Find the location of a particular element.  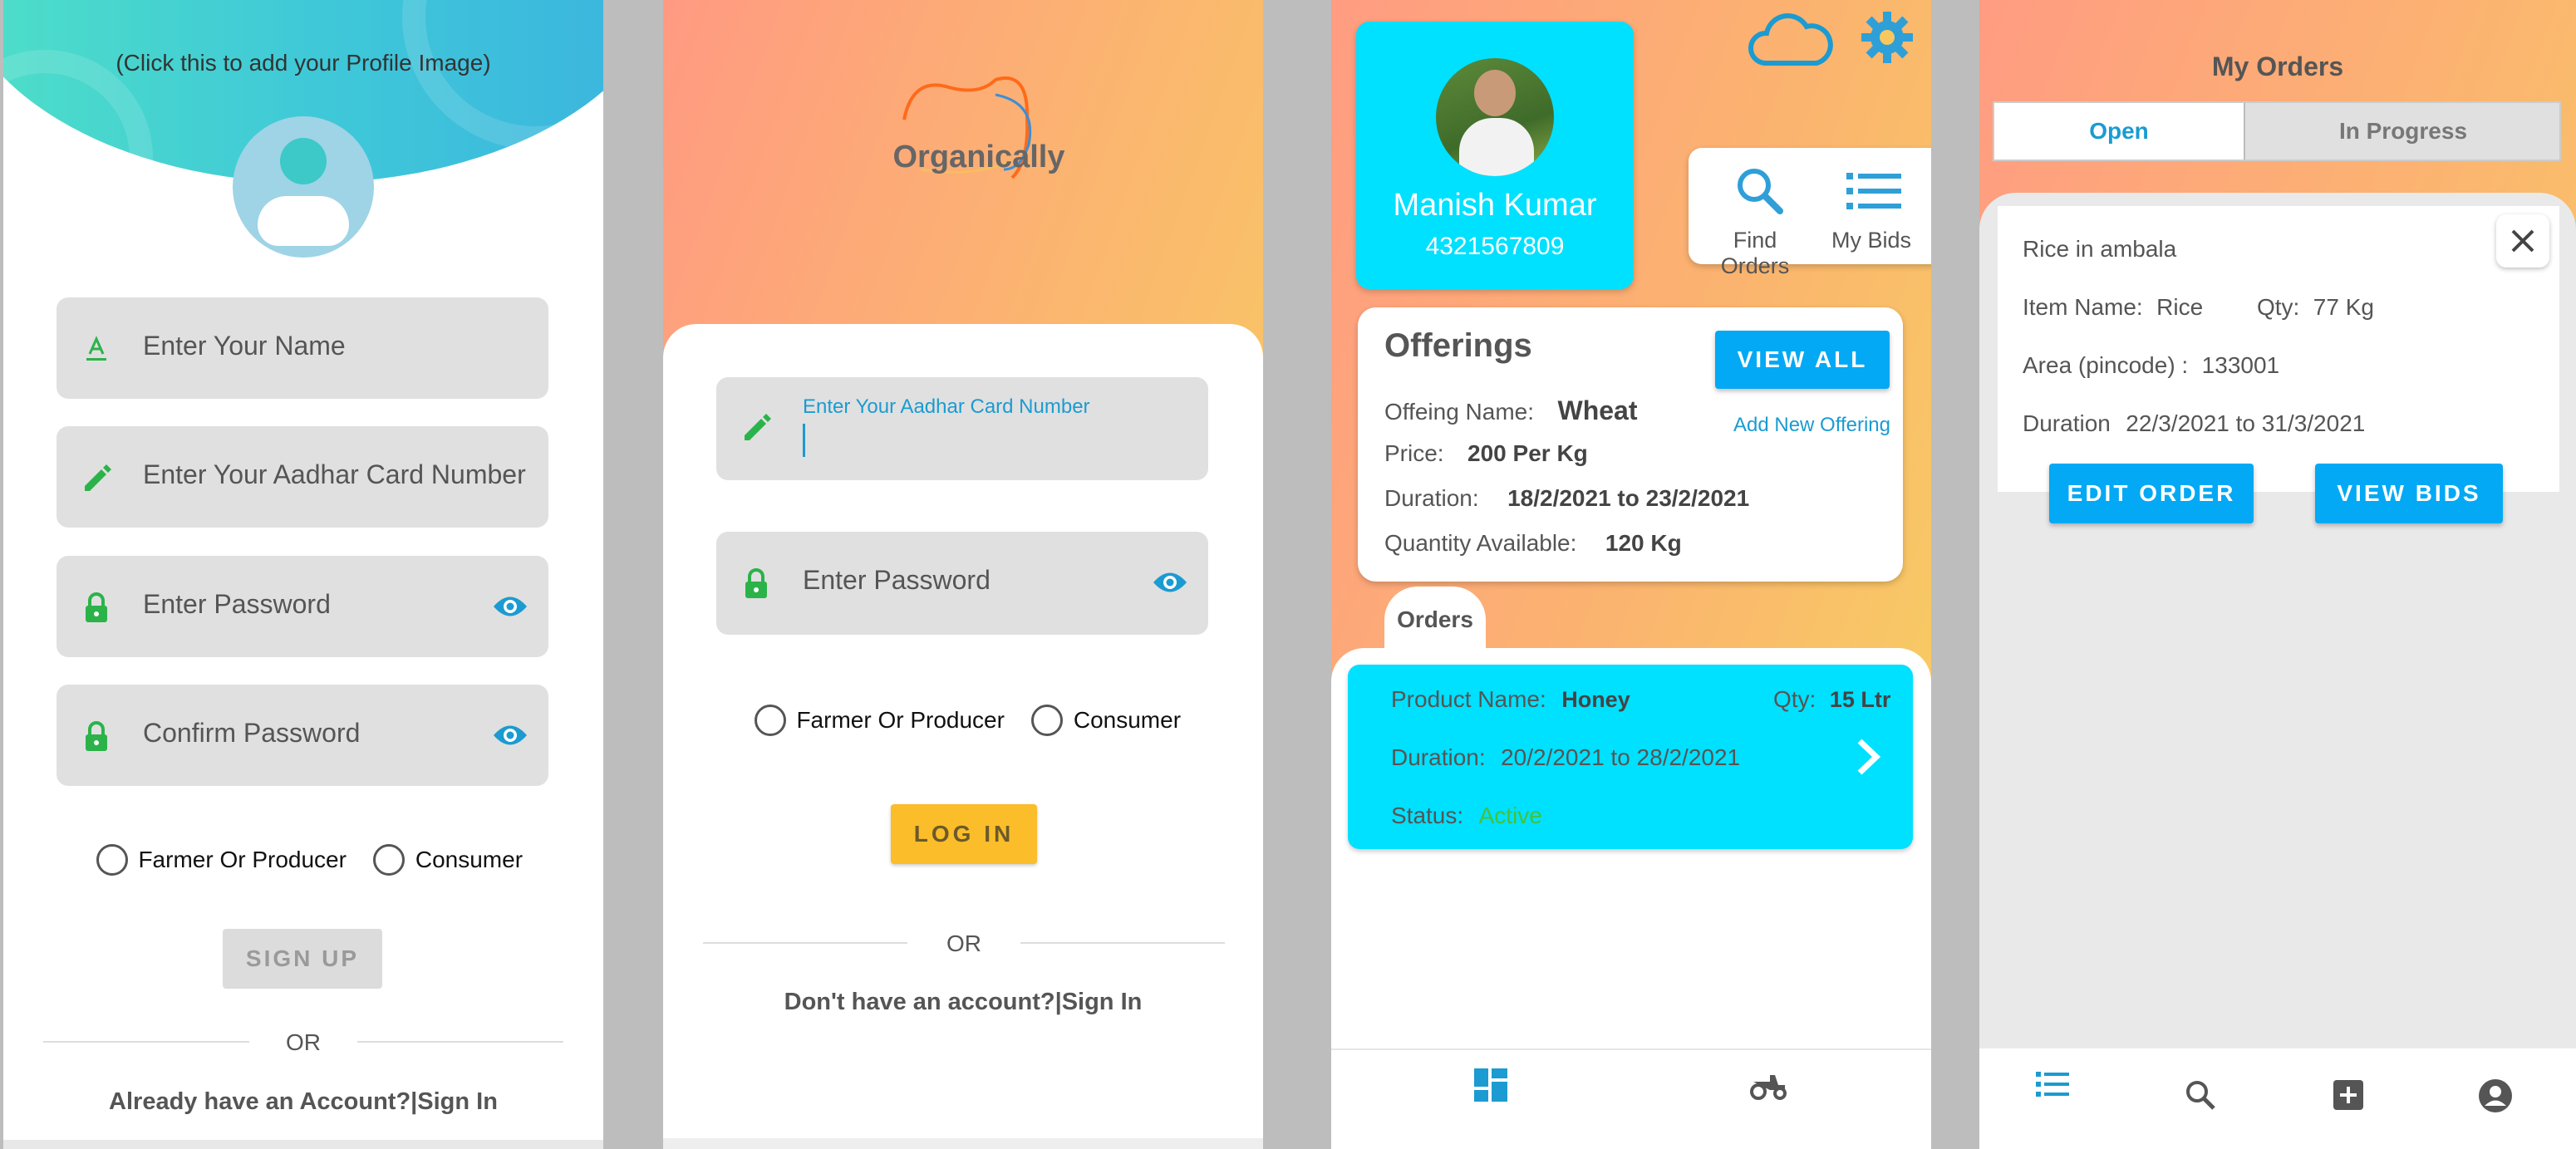

order-status-row: Status: Active is located at coordinates (1466, 816).